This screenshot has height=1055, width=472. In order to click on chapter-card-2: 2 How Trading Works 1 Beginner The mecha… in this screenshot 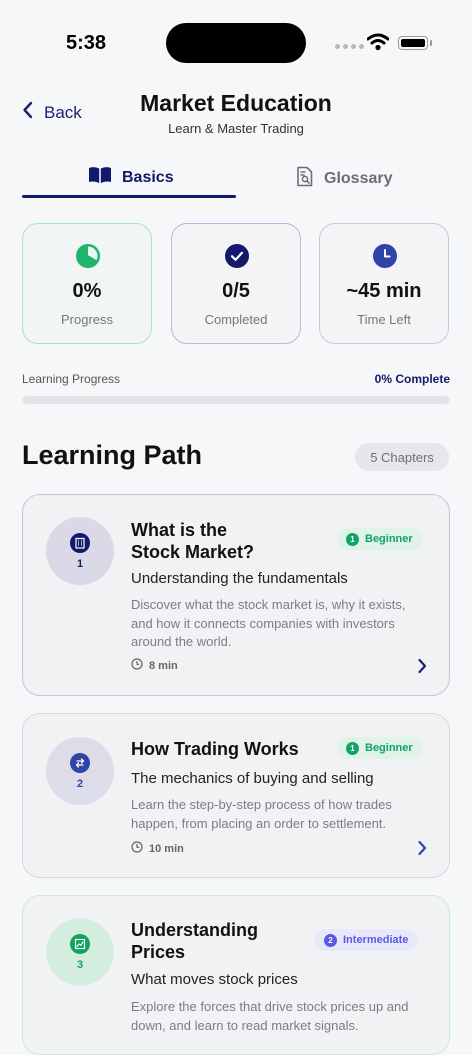, I will do `click(236, 795)`.